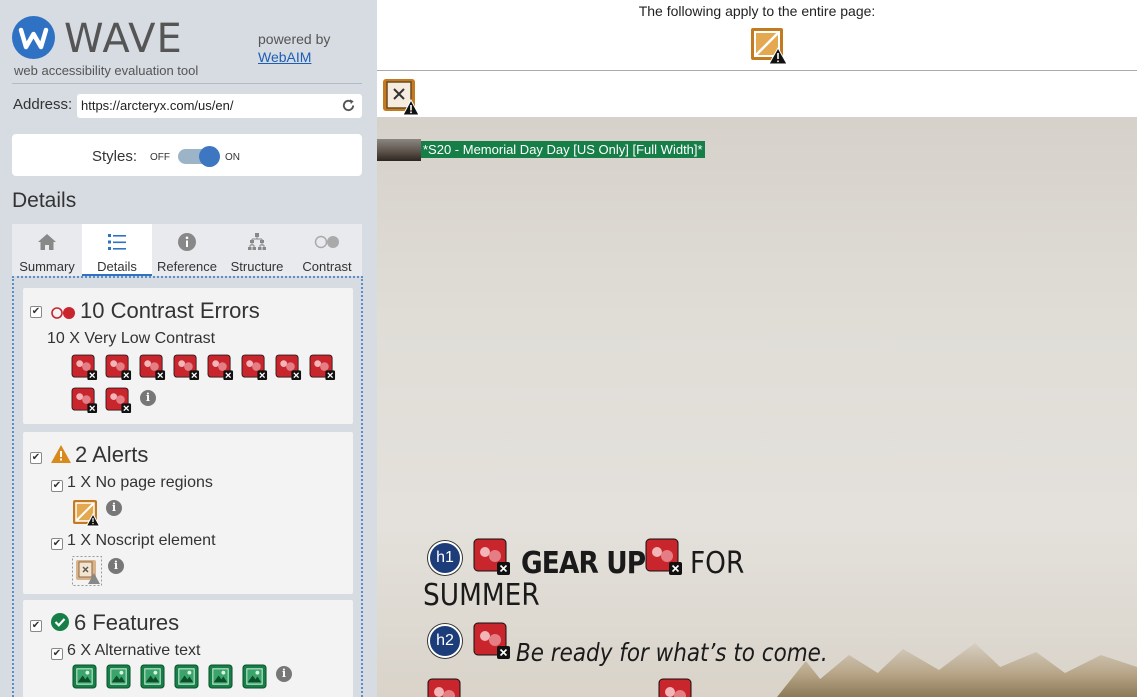 The image size is (1137, 697). I want to click on tab-summary: Summary, so click(47, 250).